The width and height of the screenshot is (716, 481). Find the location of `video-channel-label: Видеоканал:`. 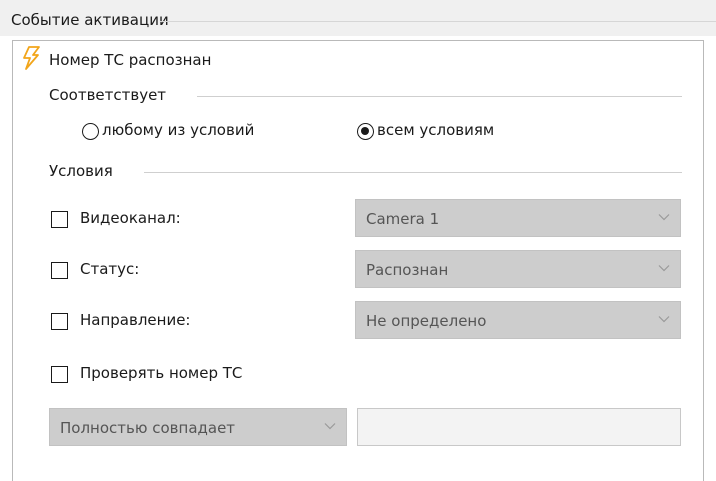

video-channel-label: Видеоканал: is located at coordinates (130, 218).